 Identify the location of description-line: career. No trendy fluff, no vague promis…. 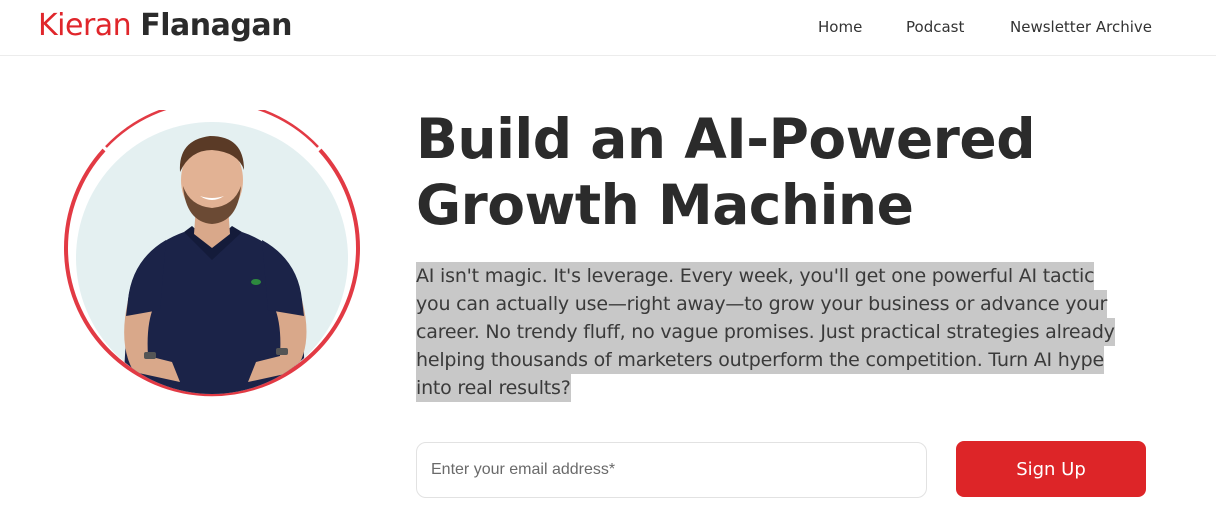
(765, 332).